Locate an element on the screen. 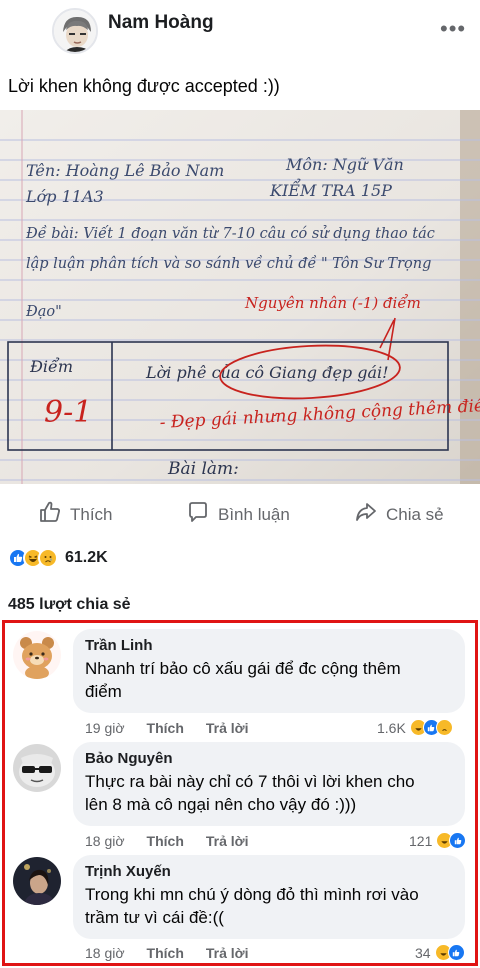 The height and width of the screenshot is (968, 480). reaction-summary: 61.2K is located at coordinates (58, 558).